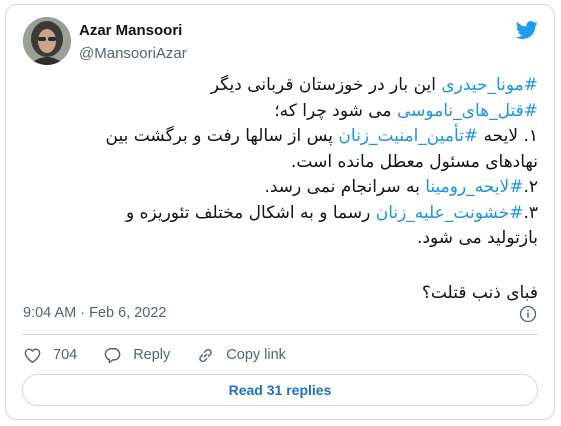  What do you see at coordinates (206, 355) in the screenshot?
I see `link-icon` at bounding box center [206, 355].